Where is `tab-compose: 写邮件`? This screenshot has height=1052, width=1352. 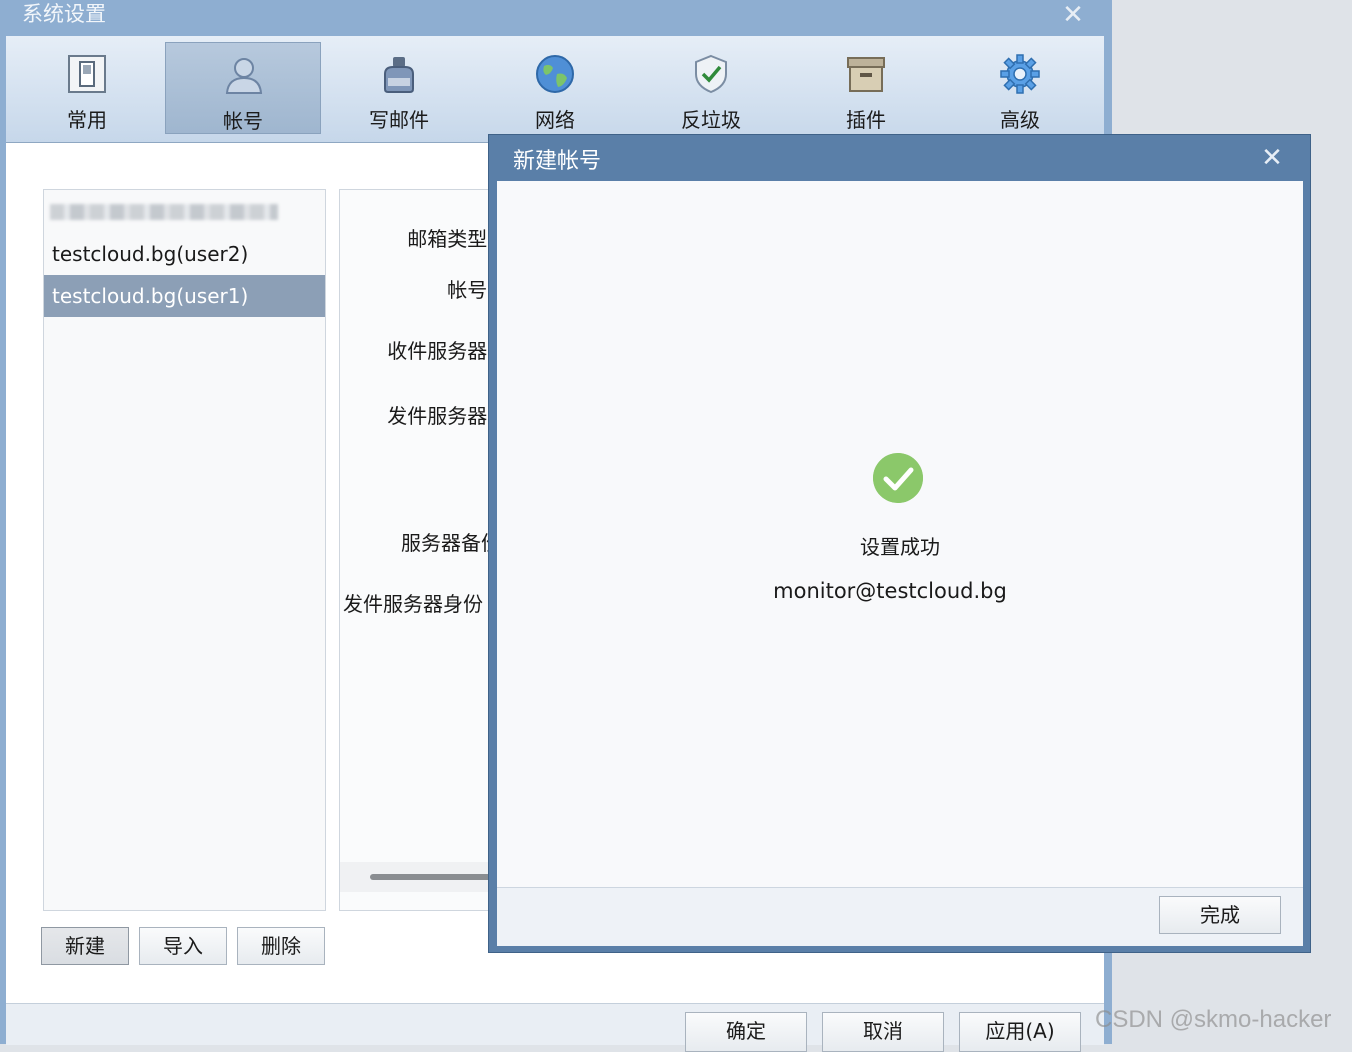 tab-compose: 写邮件 is located at coordinates (399, 88).